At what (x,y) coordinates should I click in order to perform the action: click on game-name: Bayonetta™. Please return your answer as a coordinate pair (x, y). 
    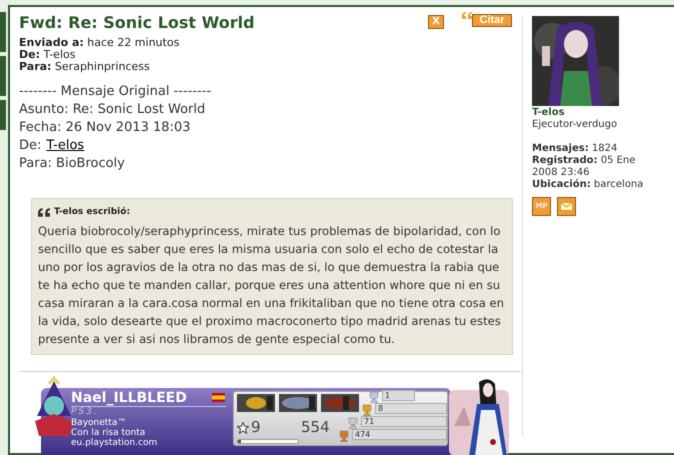
    Looking at the image, I should click on (98, 423).